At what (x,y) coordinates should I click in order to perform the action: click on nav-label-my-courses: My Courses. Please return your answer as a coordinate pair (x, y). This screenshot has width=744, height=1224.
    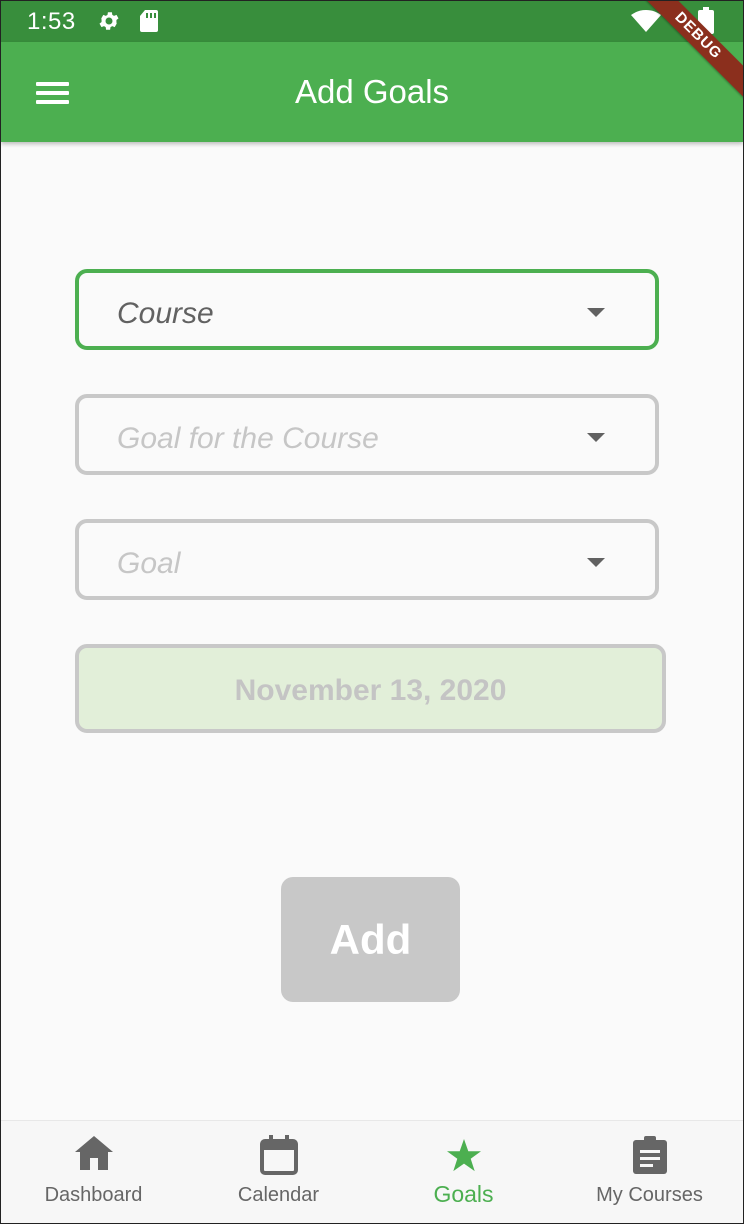
    Looking at the image, I should click on (649, 1195).